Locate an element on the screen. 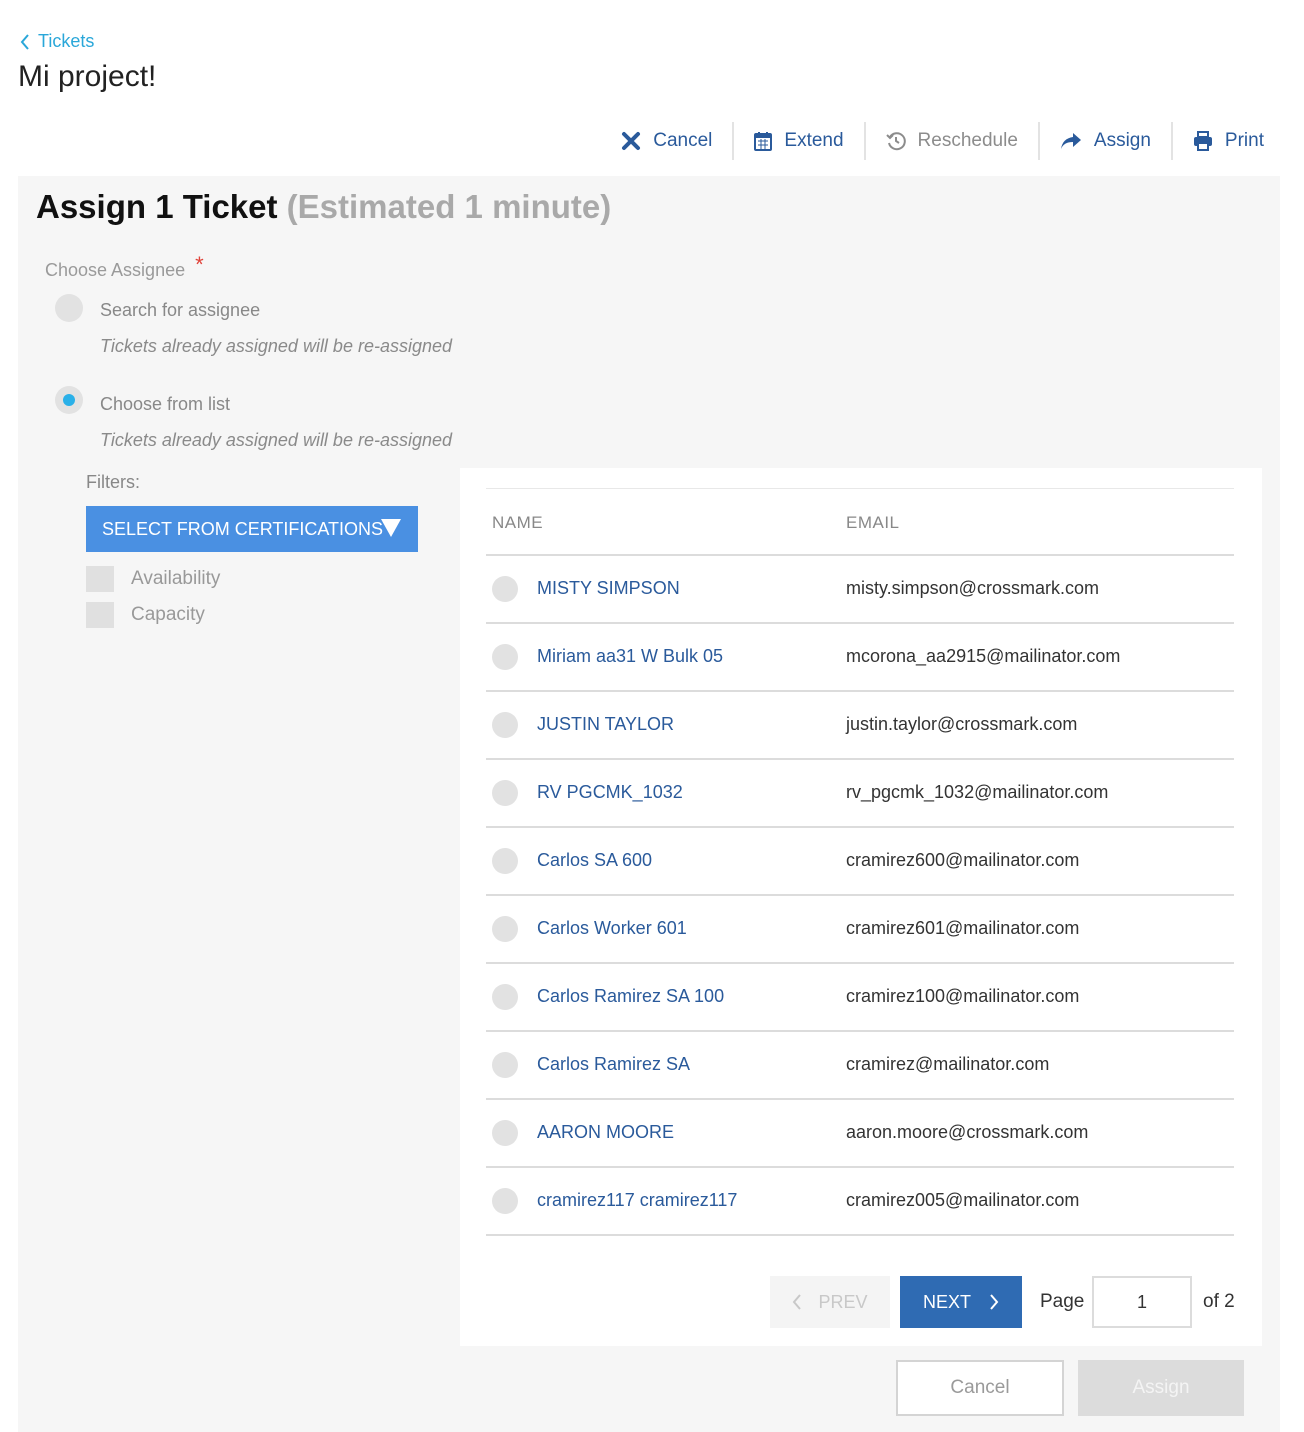 The image size is (1304, 1432). toolbar-cancel-label: Cancel is located at coordinates (683, 140).